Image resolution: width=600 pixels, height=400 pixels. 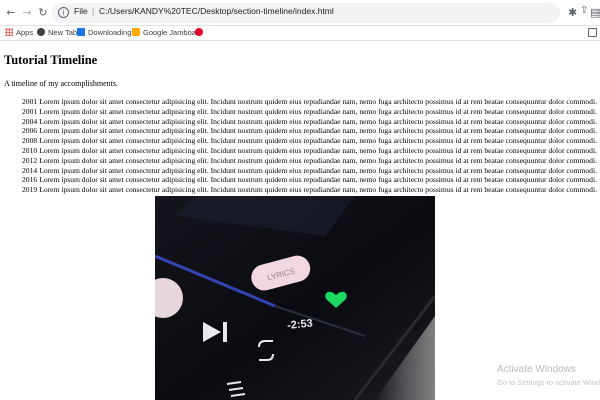 What do you see at coordinates (81, 32) in the screenshot?
I see `download-icon` at bounding box center [81, 32].